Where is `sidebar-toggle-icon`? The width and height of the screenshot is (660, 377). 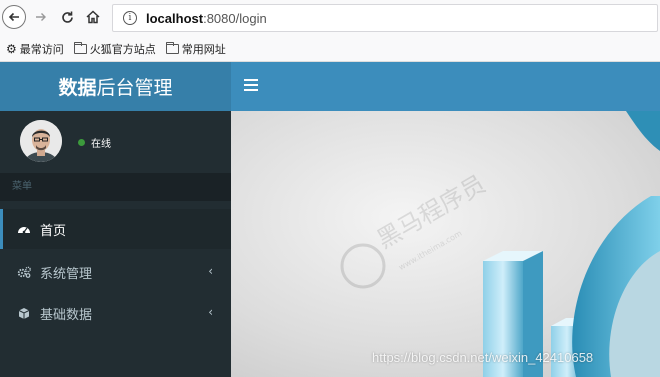
sidebar-toggle-icon is located at coordinates (251, 86).